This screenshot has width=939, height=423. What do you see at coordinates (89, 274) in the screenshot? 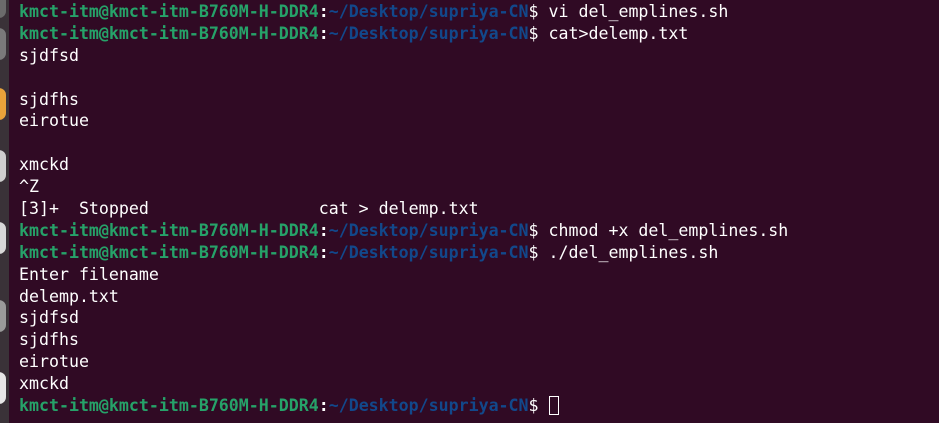
I see `output-text: Enter filename` at bounding box center [89, 274].